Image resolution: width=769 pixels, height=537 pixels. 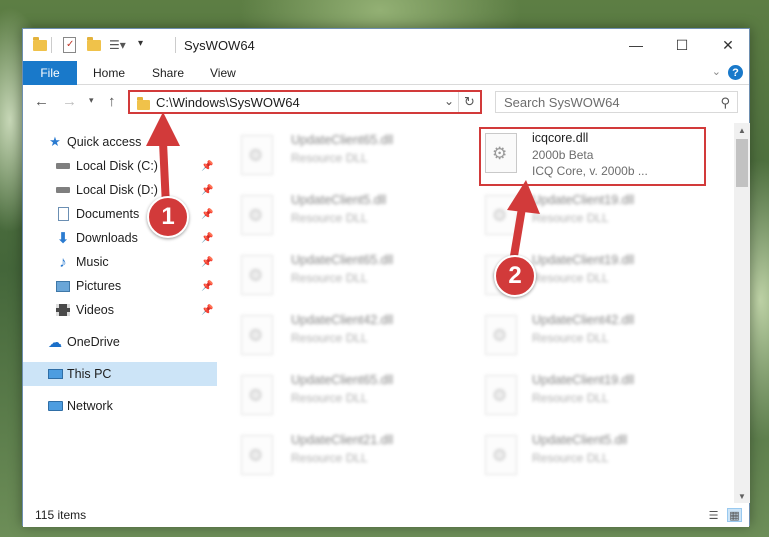 I want to click on annotation-arrows, so click(x=343, y=184).